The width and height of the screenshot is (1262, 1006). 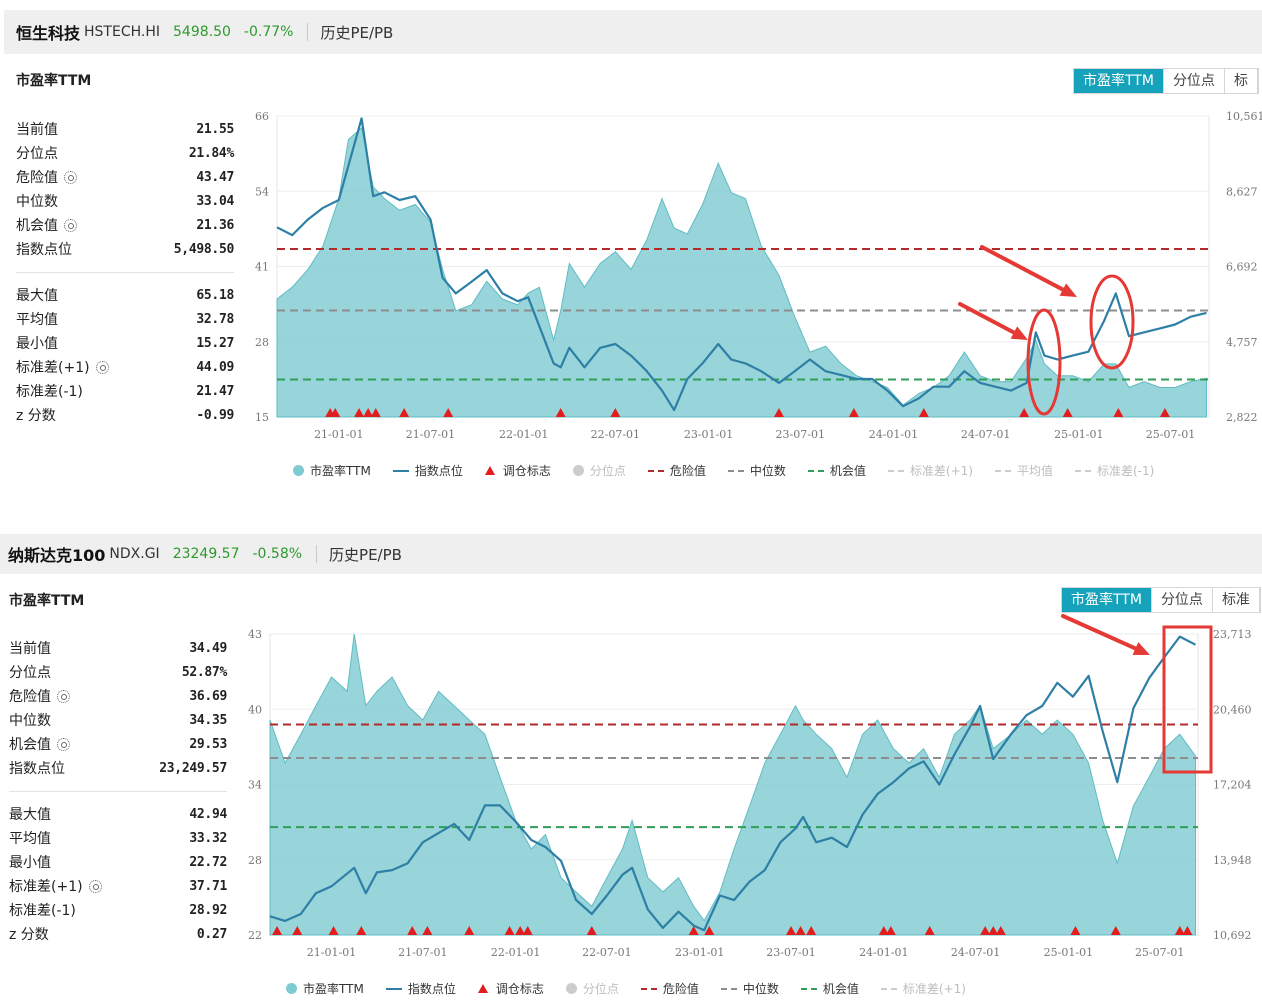 I want to click on y-left-tick-label: 66, so click(x=262, y=116).